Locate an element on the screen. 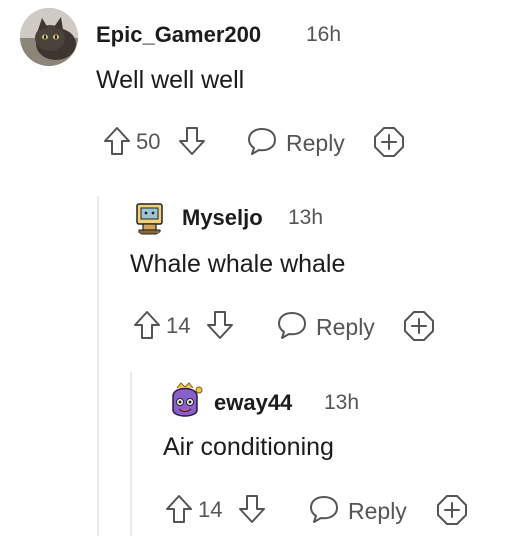 The width and height of the screenshot is (521, 536). username: Myseljo is located at coordinates (222, 218).